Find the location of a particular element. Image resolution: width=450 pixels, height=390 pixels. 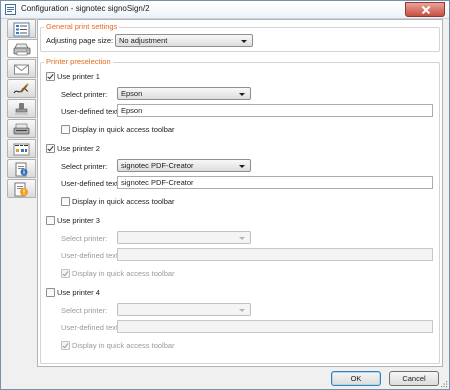

user-text-4-label: User-defined text: is located at coordinates (91, 327).